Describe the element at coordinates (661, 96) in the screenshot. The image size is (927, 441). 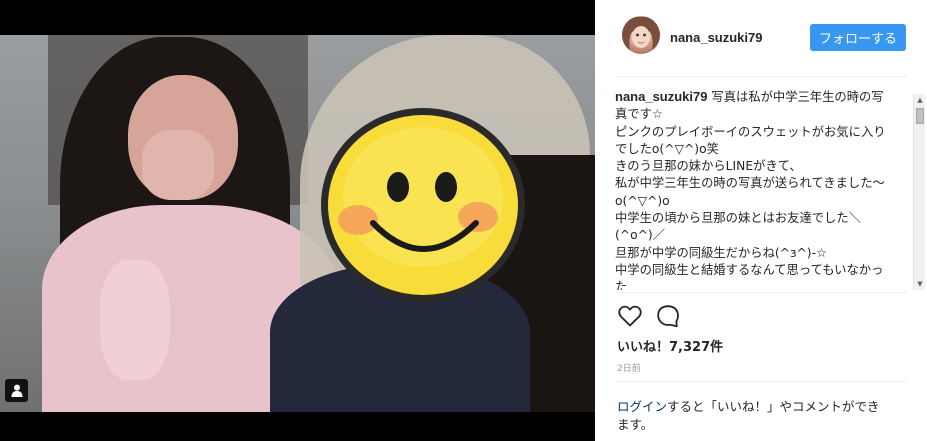
I see `caption-username-link: nana_suzuki79` at that location.